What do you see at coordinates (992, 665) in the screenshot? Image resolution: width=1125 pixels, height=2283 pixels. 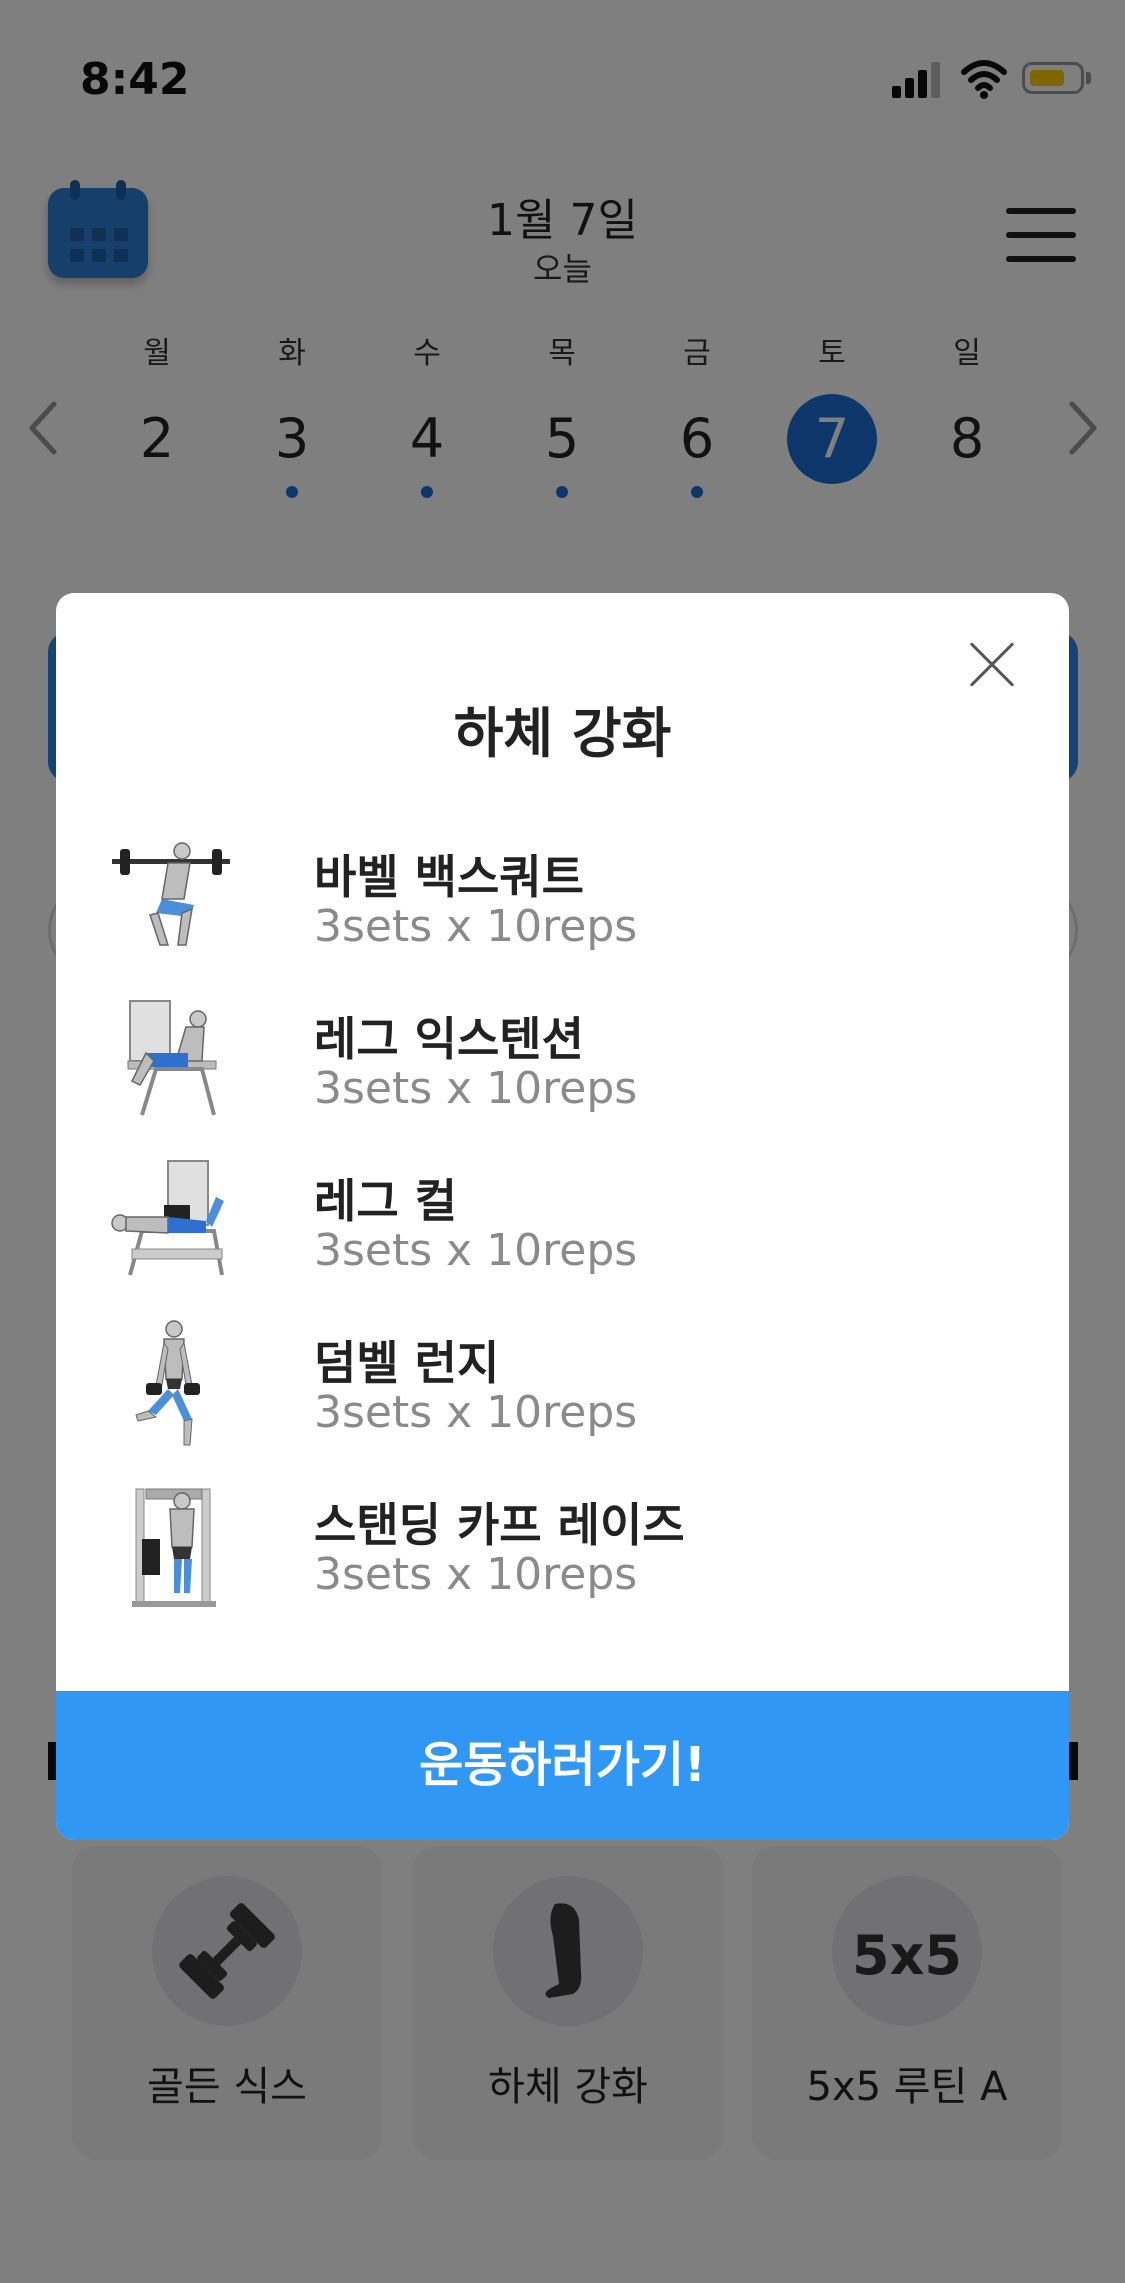 I see `close-icon` at bounding box center [992, 665].